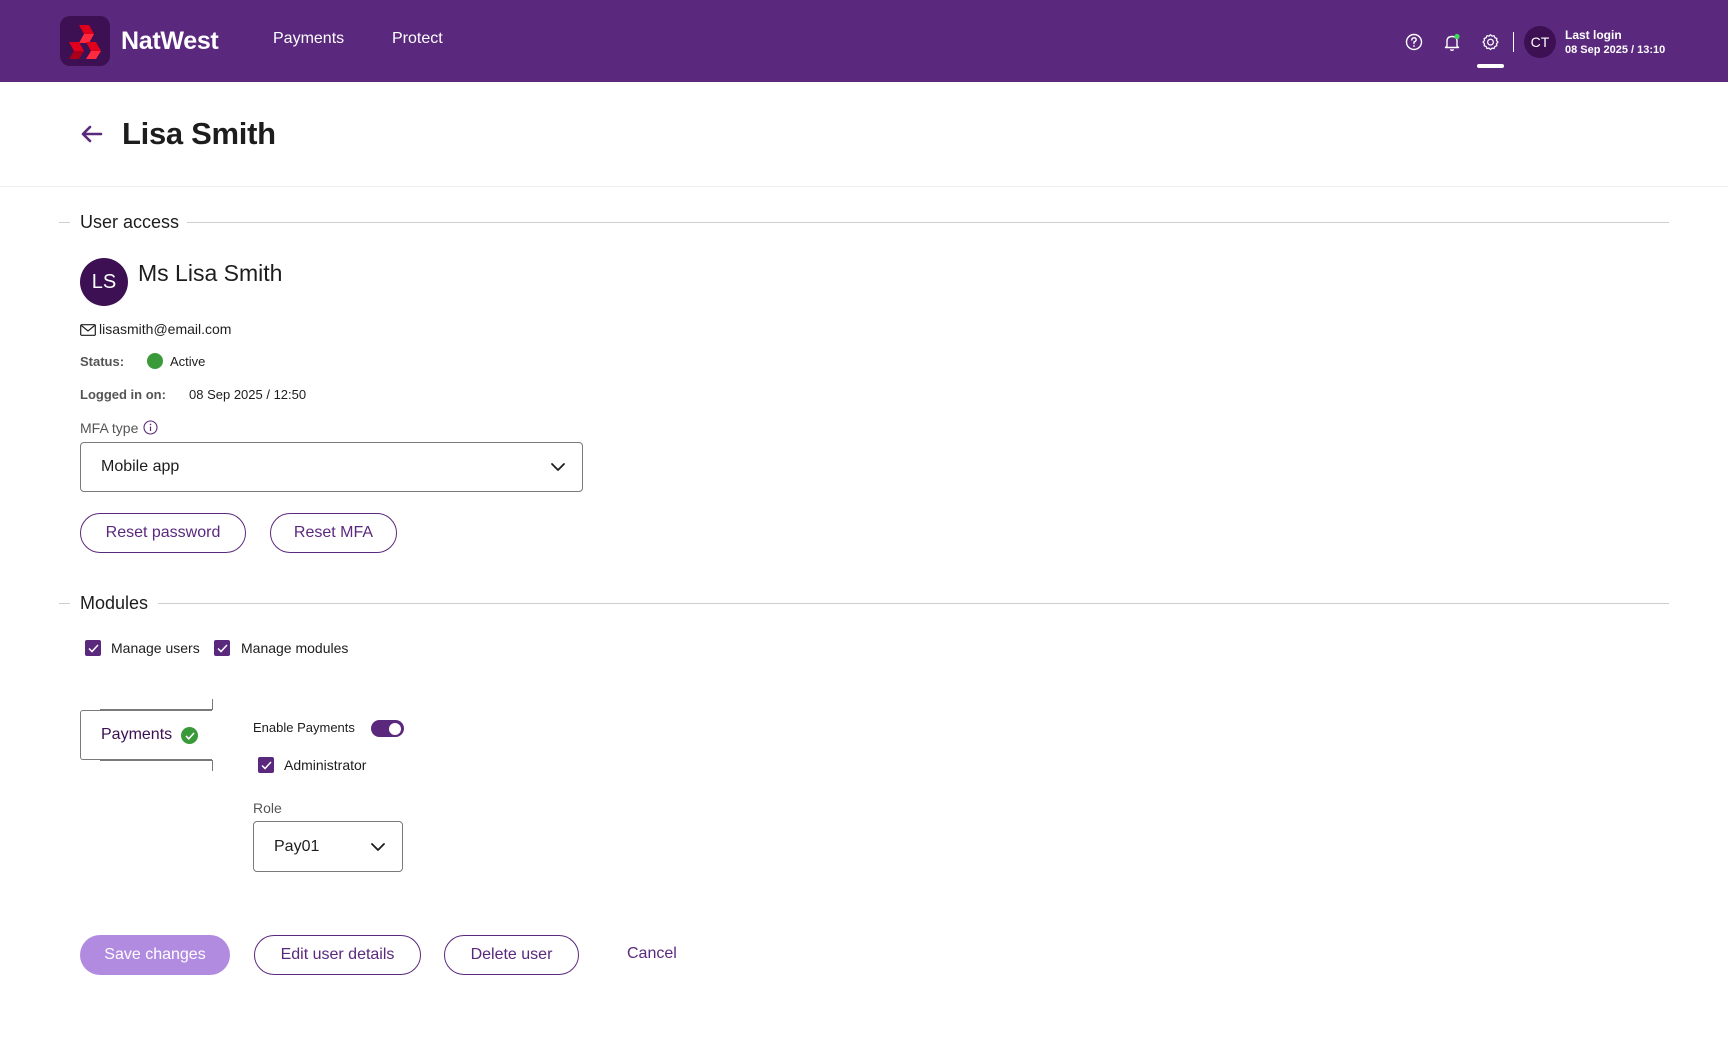 This screenshot has width=1728, height=1040. What do you see at coordinates (137, 734) in the screenshot?
I see `payments-module-label: Payments` at bounding box center [137, 734].